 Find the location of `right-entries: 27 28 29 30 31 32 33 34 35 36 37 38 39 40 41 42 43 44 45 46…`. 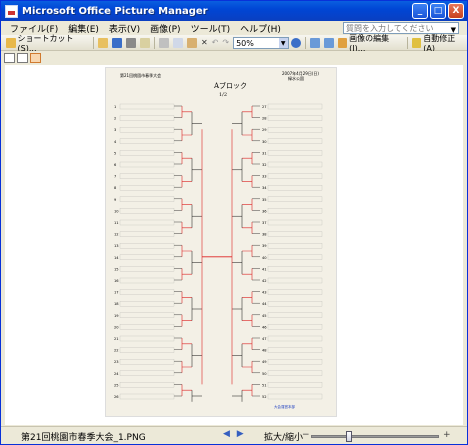

right-entries: 27 28 29 30 31 32 33 34 35 36 37 38 39 40 41 42 43 44 45 46… is located at coordinates (292, 251).